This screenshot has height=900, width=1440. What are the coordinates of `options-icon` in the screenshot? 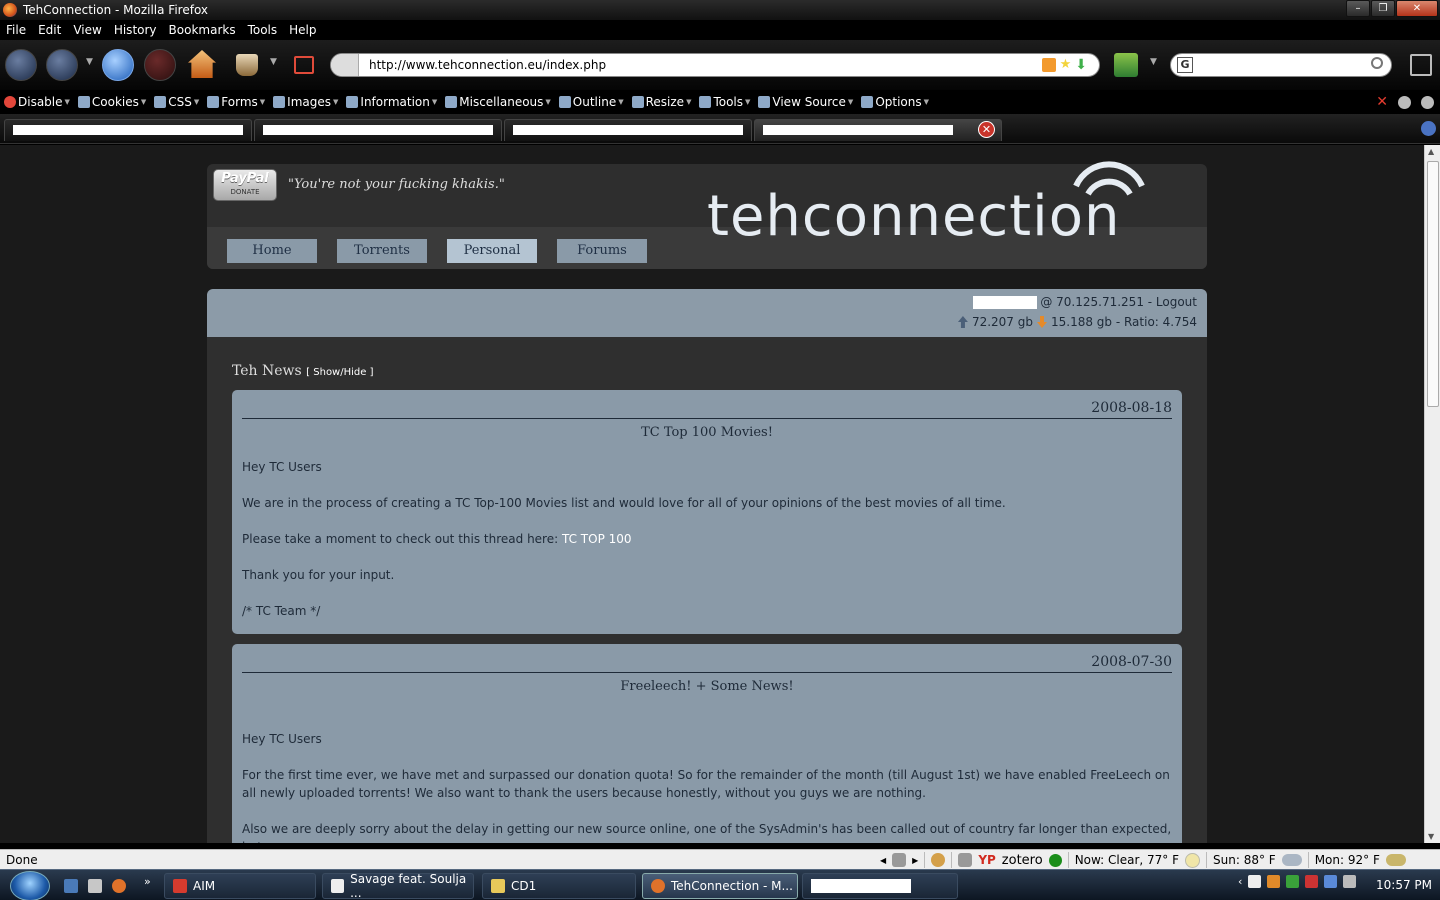 It's located at (867, 102).